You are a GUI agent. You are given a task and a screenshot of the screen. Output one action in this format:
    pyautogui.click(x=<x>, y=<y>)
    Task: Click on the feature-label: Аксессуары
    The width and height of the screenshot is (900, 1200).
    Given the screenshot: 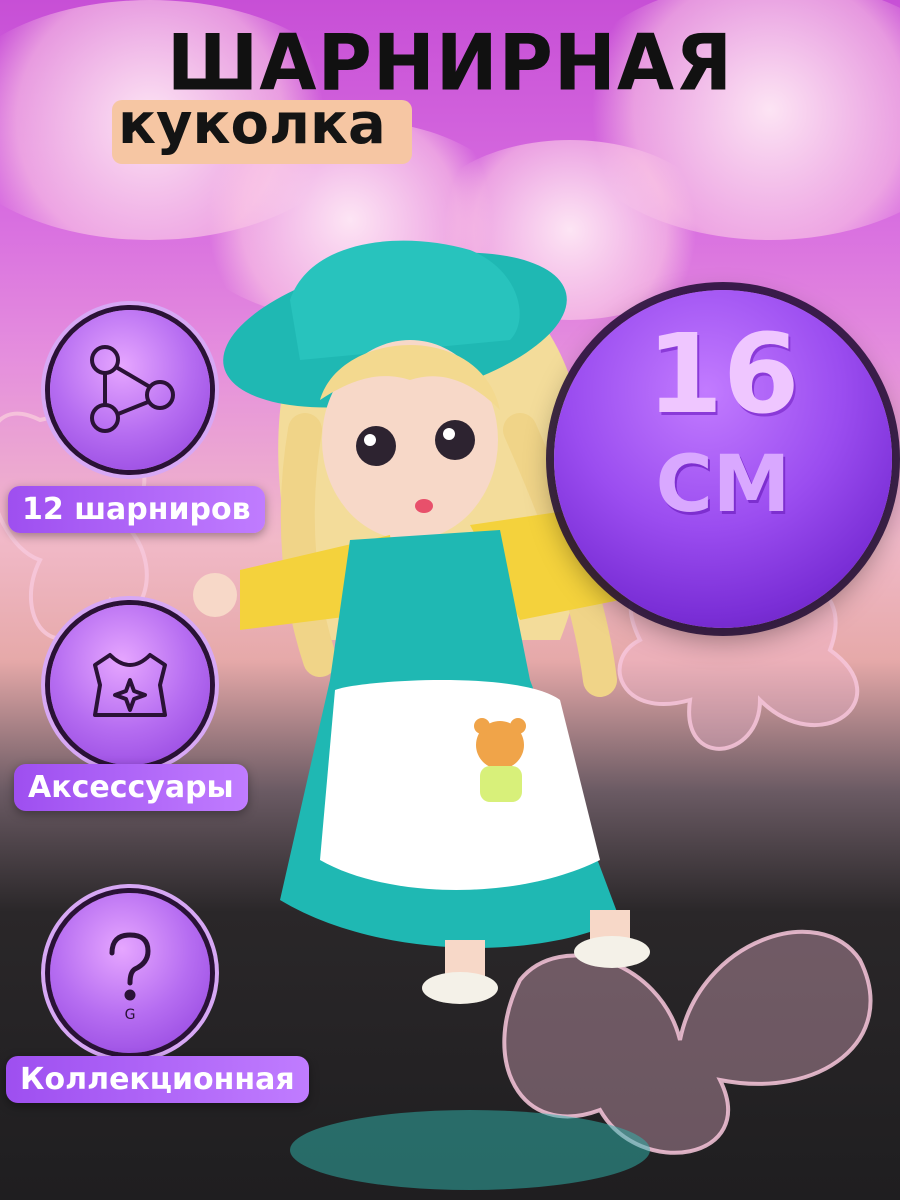 What is the action you would take?
    pyautogui.click(x=131, y=787)
    